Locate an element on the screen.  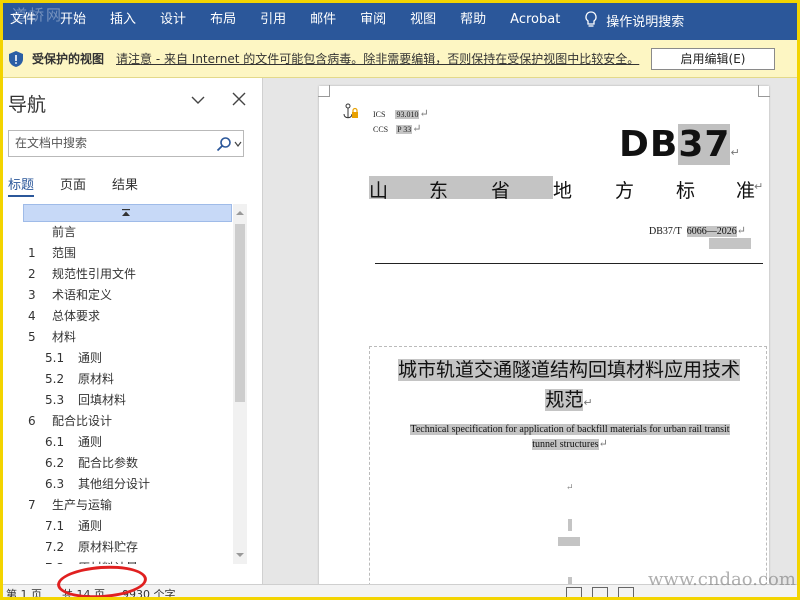
tab-file: 文件 is located at coordinates (24, 20).